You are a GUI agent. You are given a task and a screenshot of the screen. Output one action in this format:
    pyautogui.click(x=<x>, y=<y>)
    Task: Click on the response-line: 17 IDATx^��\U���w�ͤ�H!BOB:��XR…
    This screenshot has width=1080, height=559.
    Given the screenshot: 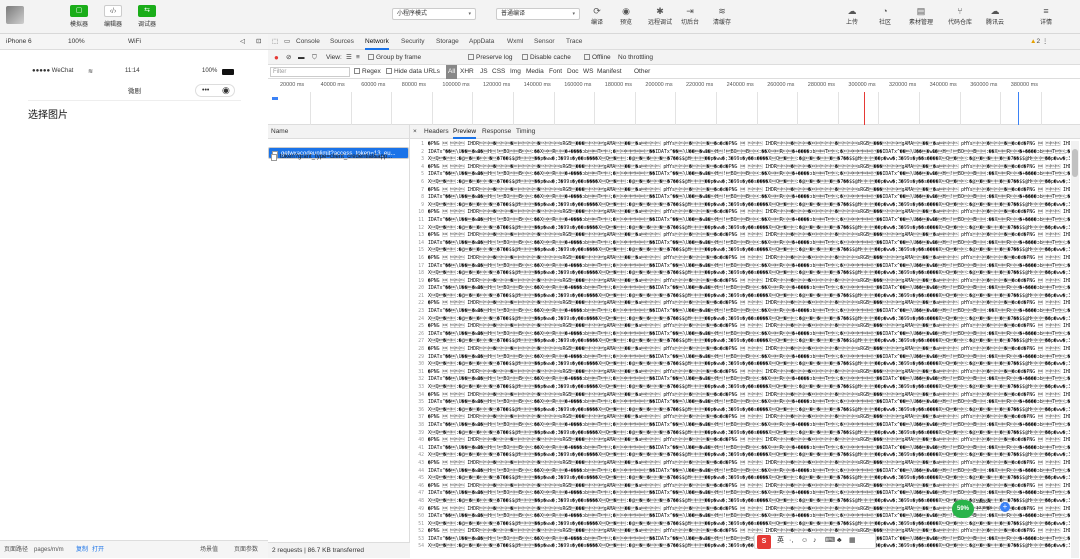 What is the action you would take?
    pyautogui.click(x=740, y=267)
    